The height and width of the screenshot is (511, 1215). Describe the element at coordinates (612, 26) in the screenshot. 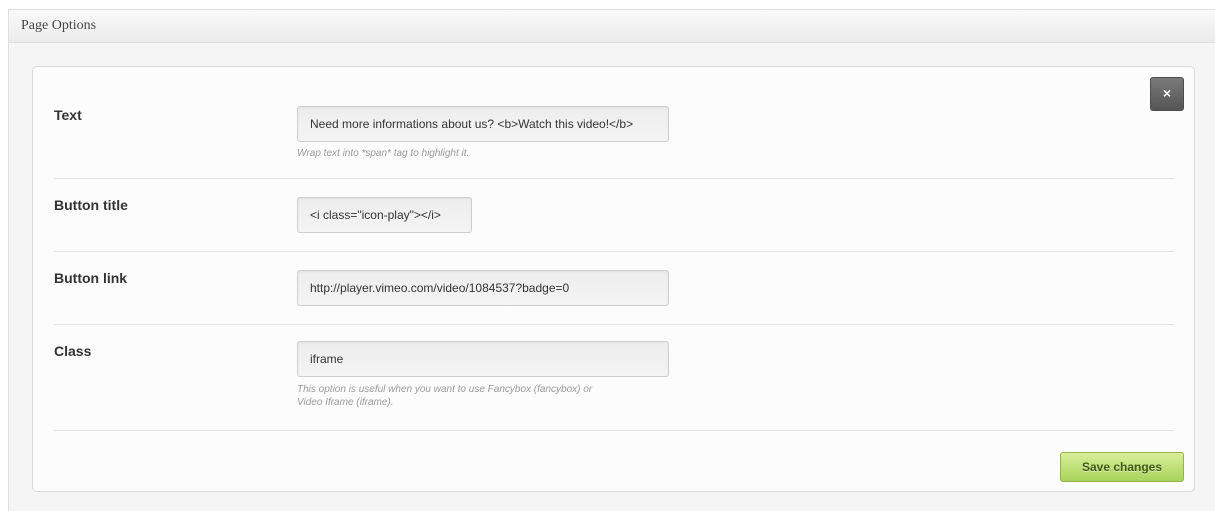

I see `panel-title: Page Options` at that location.